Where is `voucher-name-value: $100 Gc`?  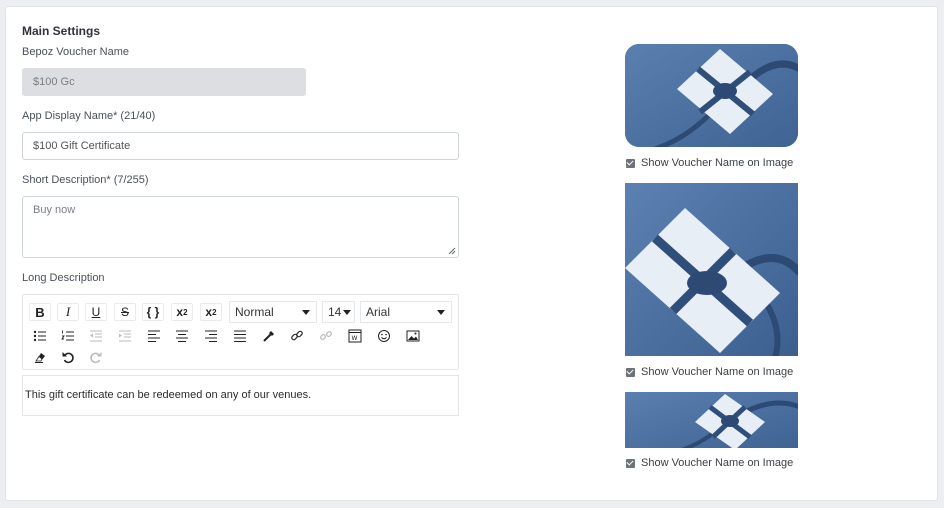 voucher-name-value: $100 Gc is located at coordinates (54, 82).